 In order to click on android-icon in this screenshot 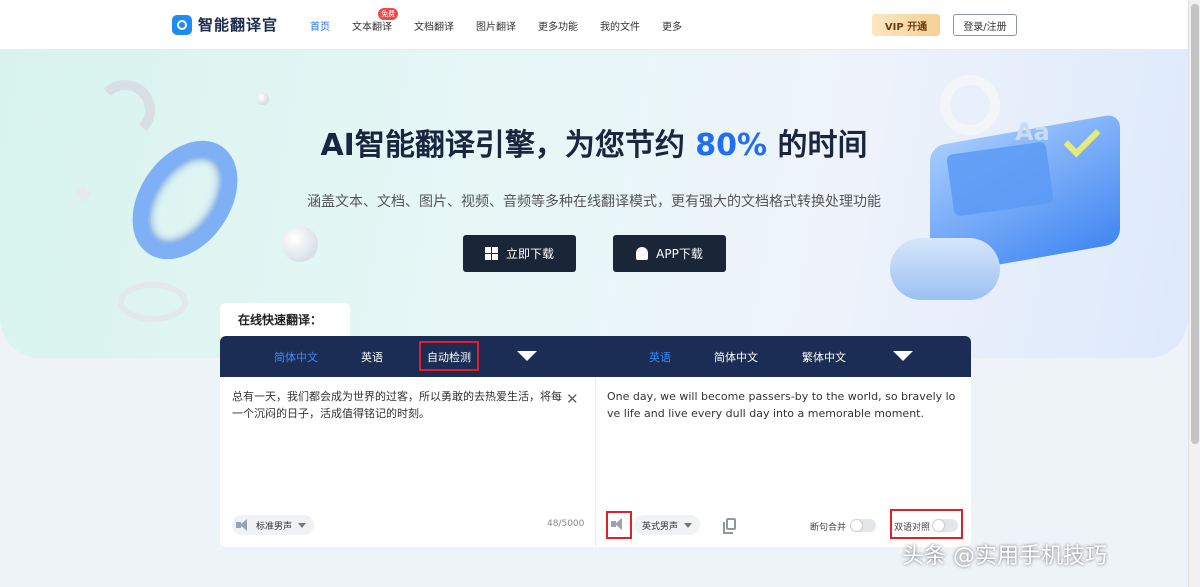, I will do `click(642, 253)`.